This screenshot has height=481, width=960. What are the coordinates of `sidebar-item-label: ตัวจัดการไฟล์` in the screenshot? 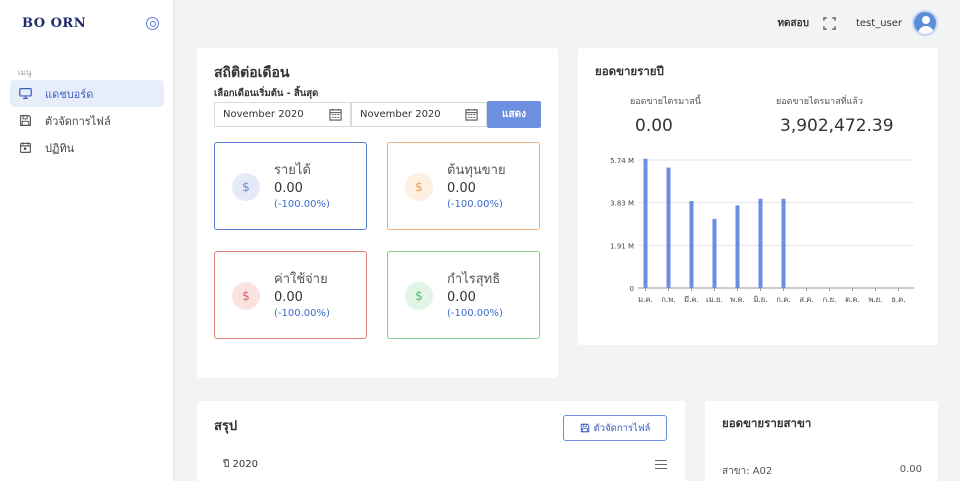 It's located at (78, 121).